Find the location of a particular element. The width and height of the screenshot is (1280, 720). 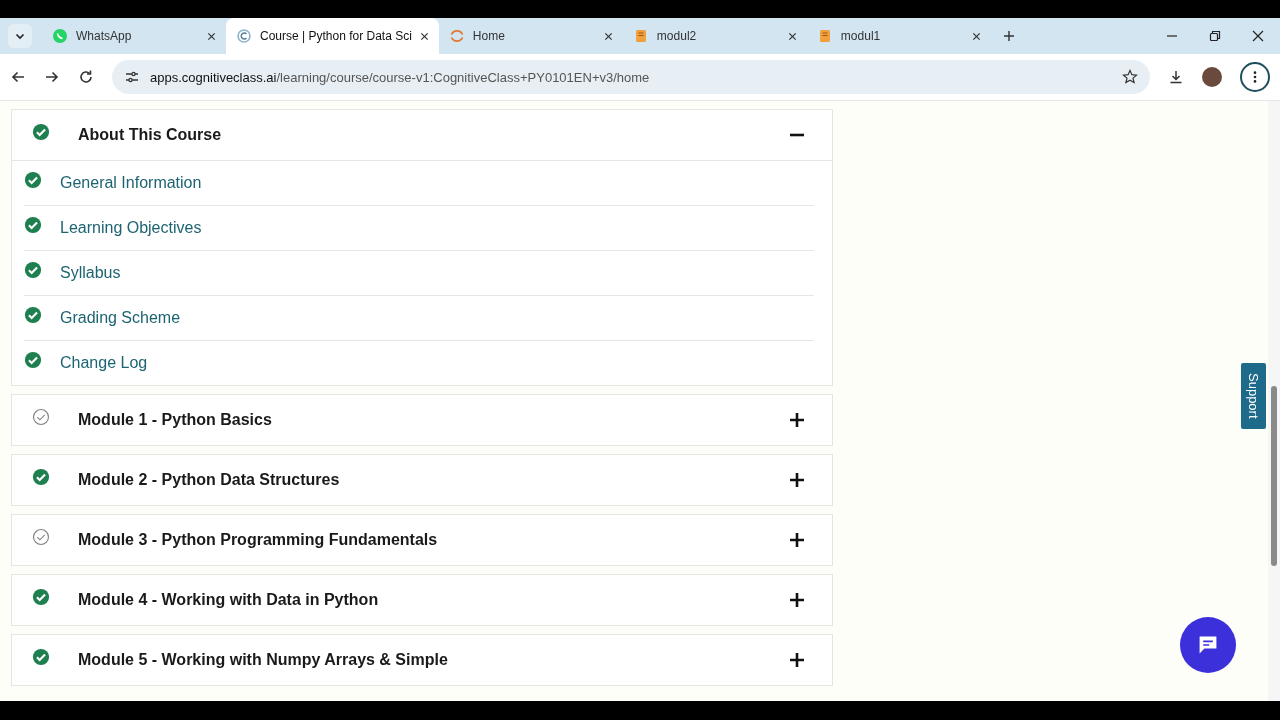

lesson-link: Change Log is located at coordinates (104, 363).